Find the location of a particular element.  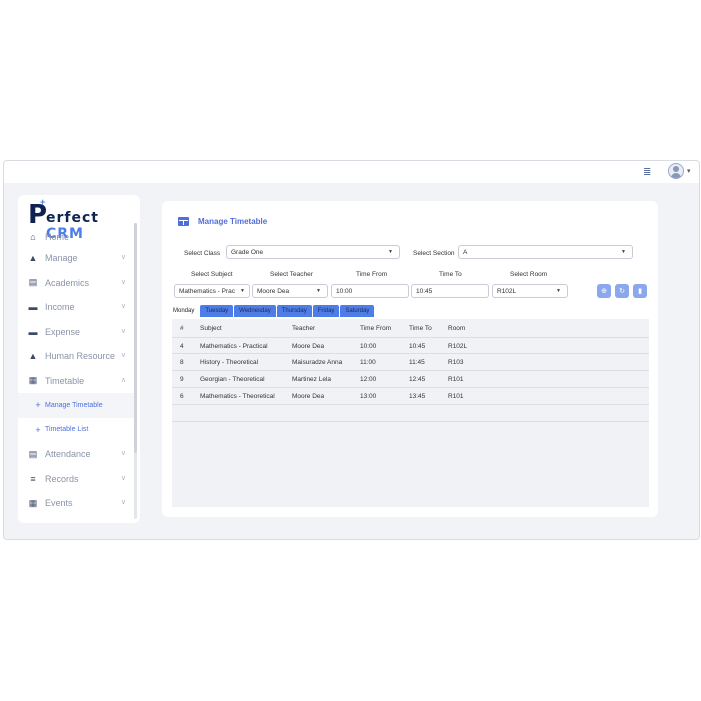

money-icon: ▬ is located at coordinates (33, 307).